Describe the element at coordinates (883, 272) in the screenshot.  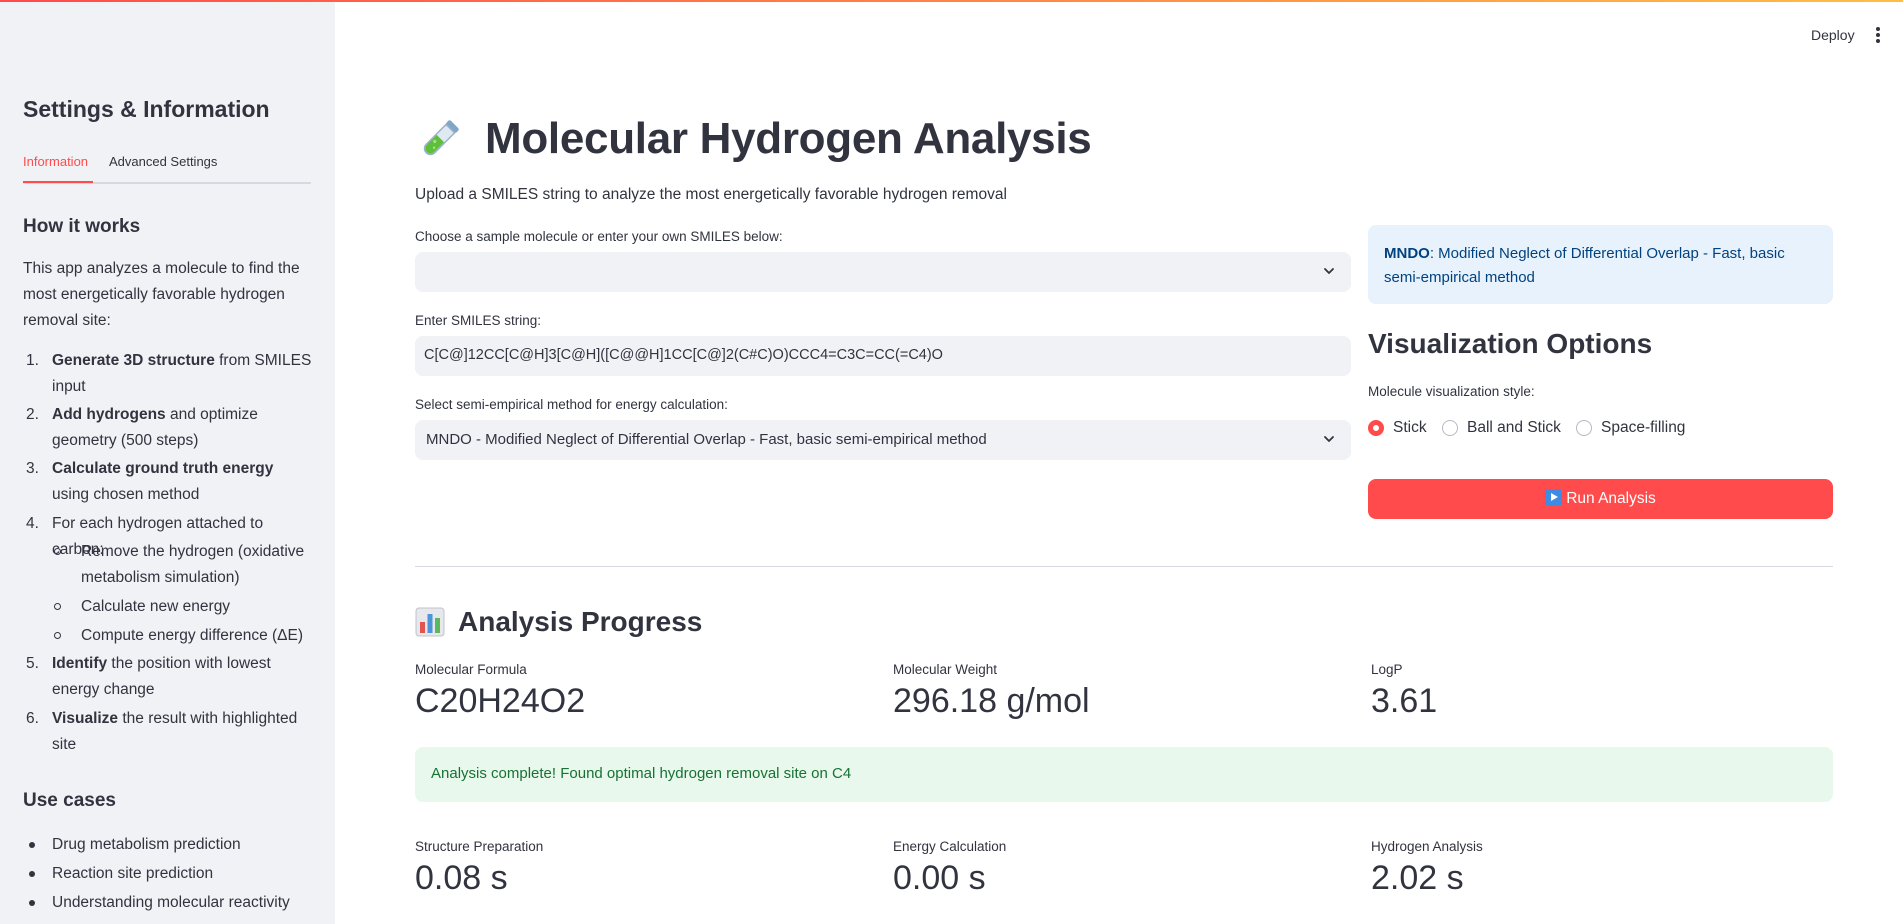
I see `sample-molecule-select` at that location.